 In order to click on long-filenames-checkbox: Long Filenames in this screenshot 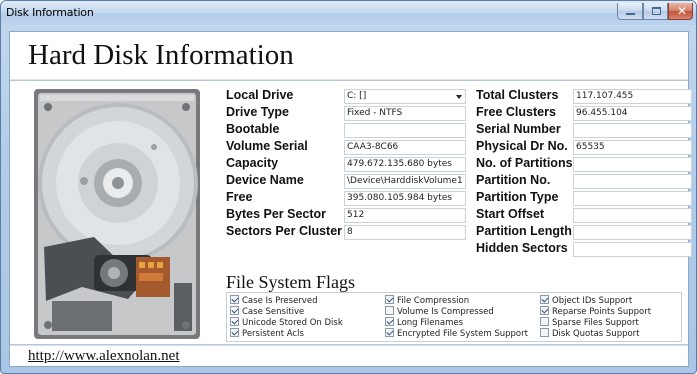, I will do `click(424, 322)`.